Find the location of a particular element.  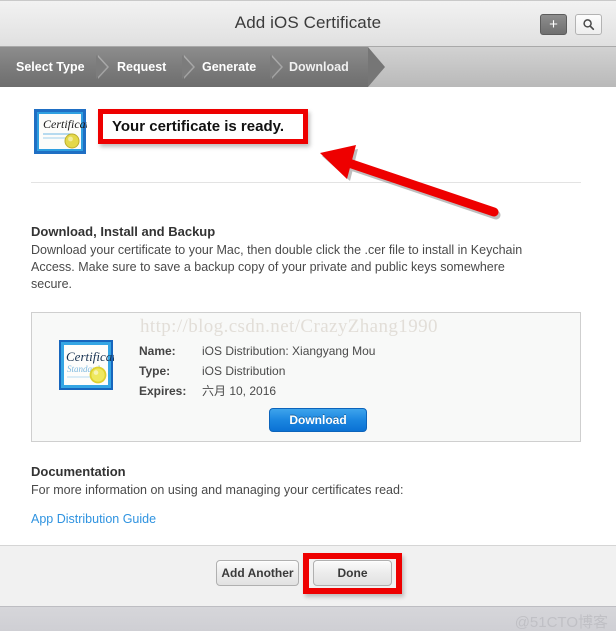

red-highlight-ready: Your certificate is ready. is located at coordinates (203, 126).